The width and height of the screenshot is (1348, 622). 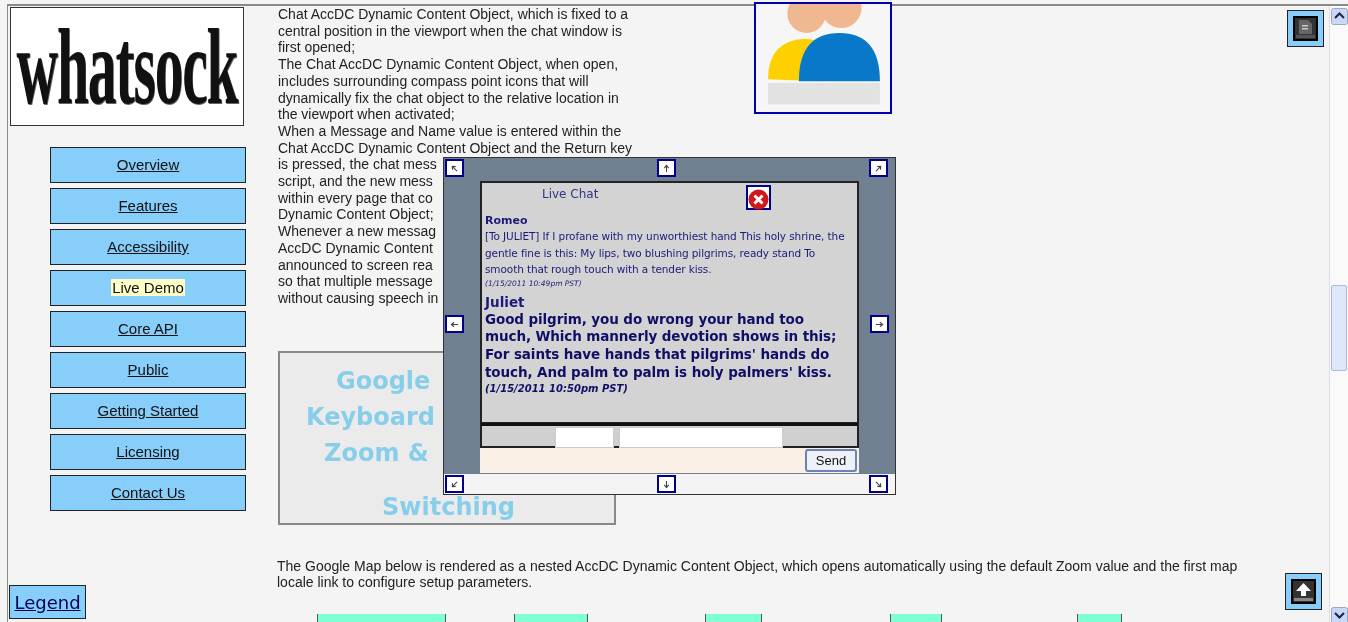 What do you see at coordinates (455, 148) in the screenshot?
I see `text-line: Chat AccDC Dynamic Content Object and the Return key` at bounding box center [455, 148].